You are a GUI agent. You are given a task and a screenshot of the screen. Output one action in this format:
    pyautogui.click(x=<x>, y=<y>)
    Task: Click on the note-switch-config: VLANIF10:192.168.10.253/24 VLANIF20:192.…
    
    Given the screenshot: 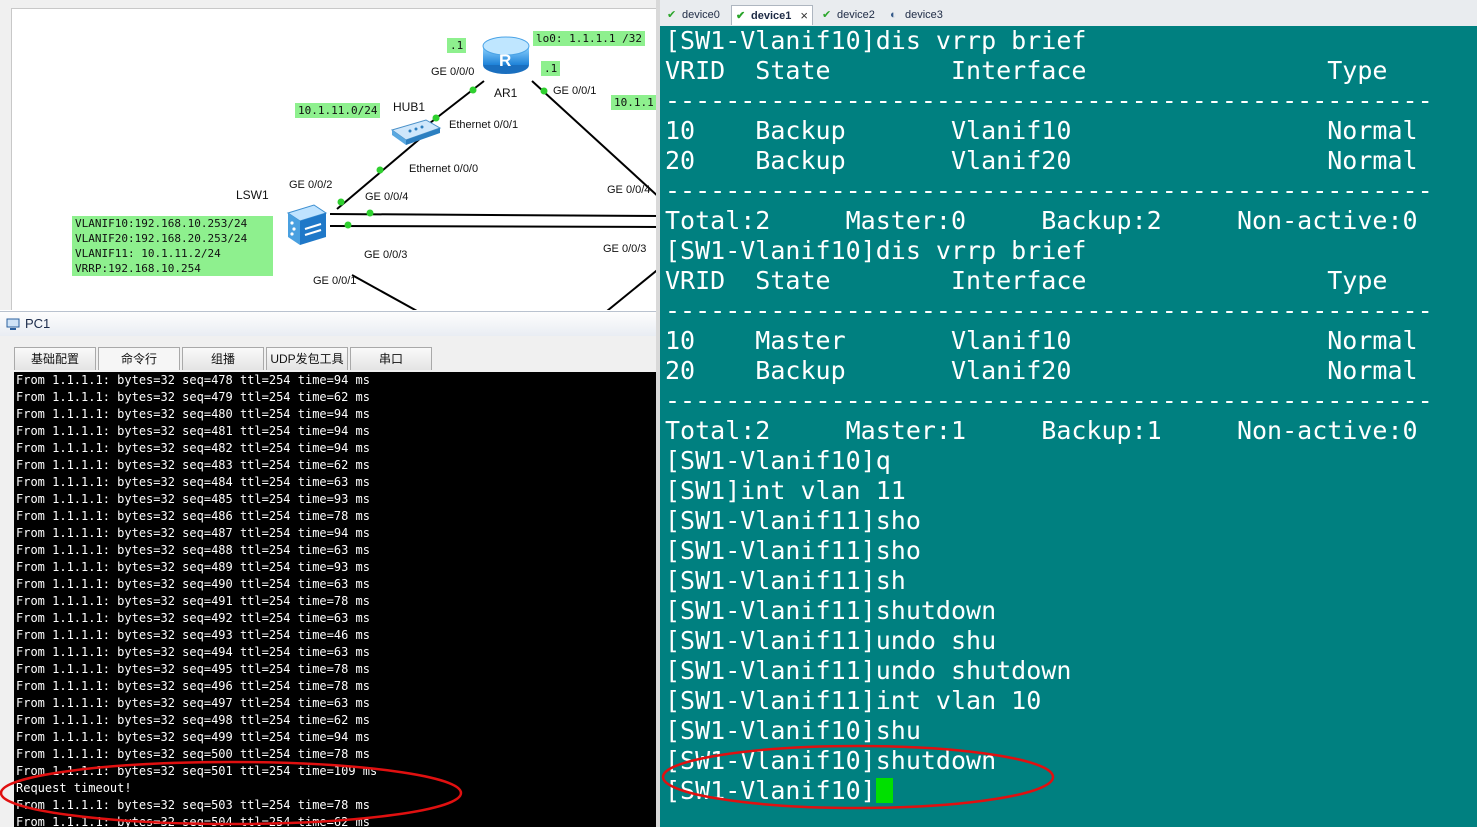 What is the action you would take?
    pyautogui.click(x=172, y=246)
    